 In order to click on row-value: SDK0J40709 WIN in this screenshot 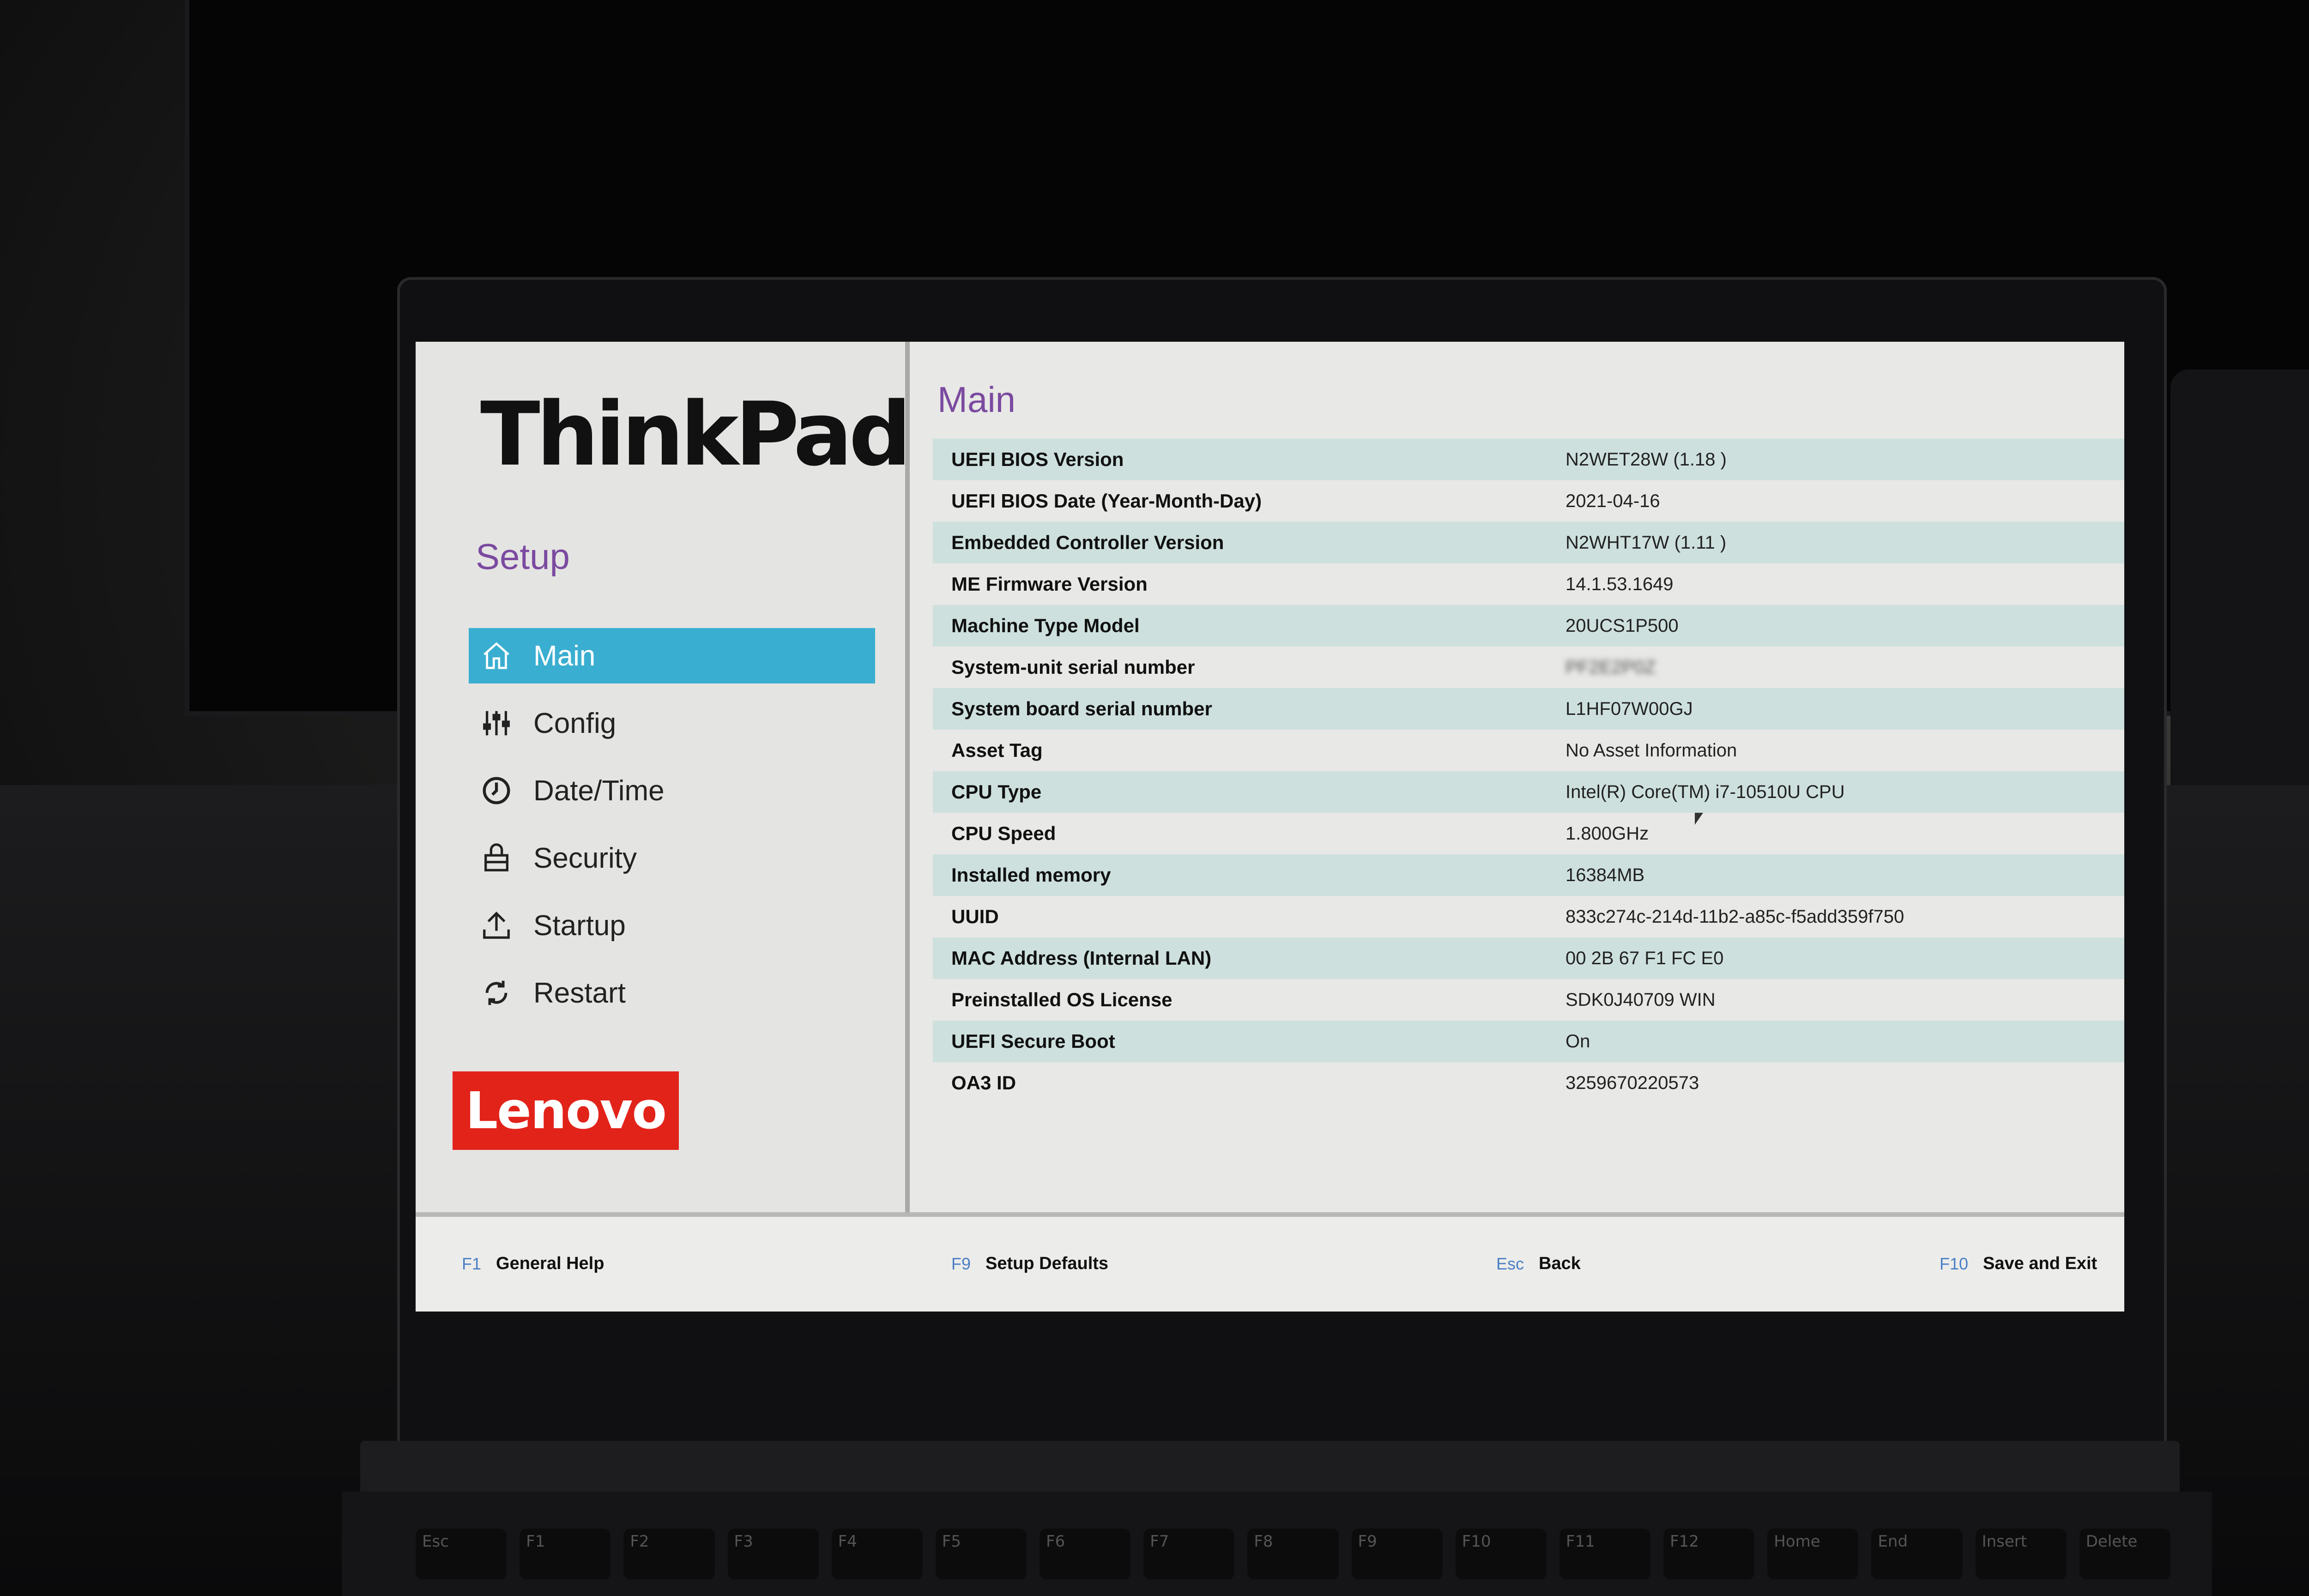, I will do `click(1641, 999)`.